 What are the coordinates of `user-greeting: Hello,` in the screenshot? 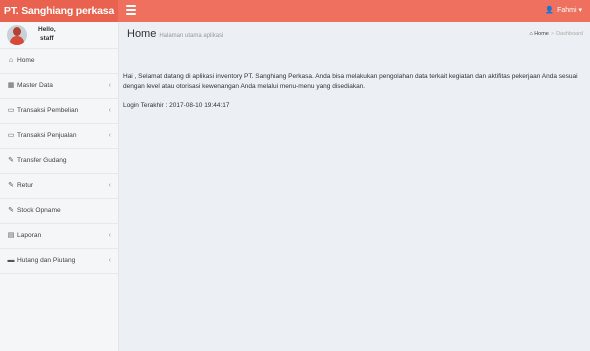 It's located at (47, 29).